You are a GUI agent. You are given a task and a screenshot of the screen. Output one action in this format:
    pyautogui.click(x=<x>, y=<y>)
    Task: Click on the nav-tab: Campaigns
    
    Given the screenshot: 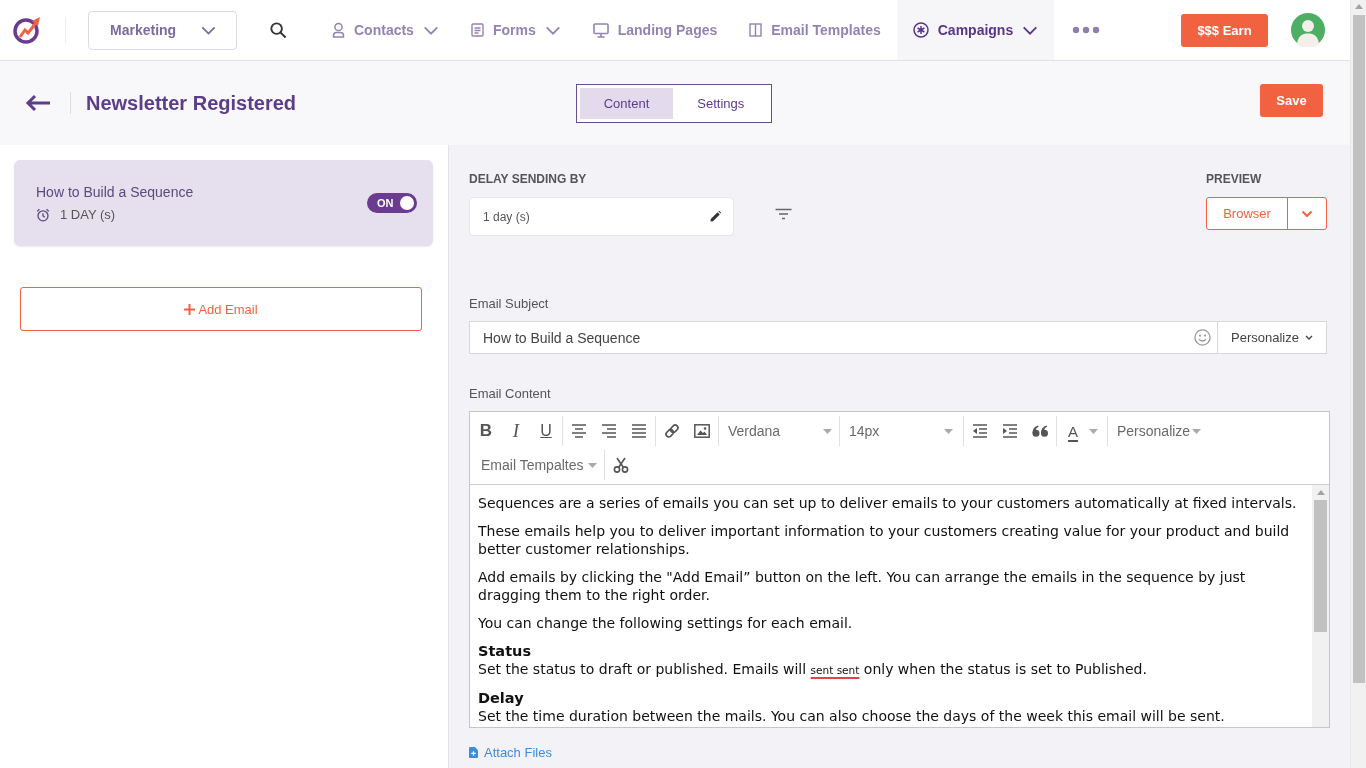 What is the action you would take?
    pyautogui.click(x=975, y=30)
    